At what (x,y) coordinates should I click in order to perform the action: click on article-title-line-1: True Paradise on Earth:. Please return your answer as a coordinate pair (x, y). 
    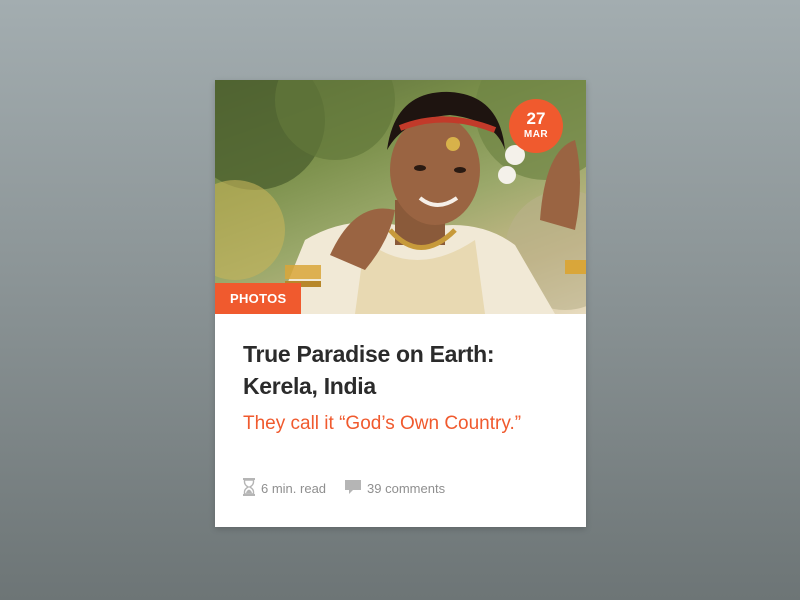
    Looking at the image, I should click on (369, 354).